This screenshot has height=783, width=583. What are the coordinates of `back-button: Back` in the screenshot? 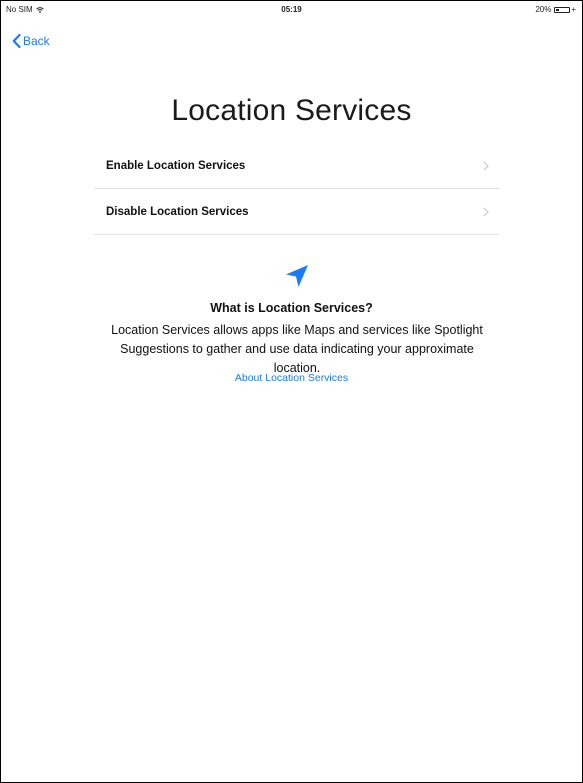 It's located at (31, 41).